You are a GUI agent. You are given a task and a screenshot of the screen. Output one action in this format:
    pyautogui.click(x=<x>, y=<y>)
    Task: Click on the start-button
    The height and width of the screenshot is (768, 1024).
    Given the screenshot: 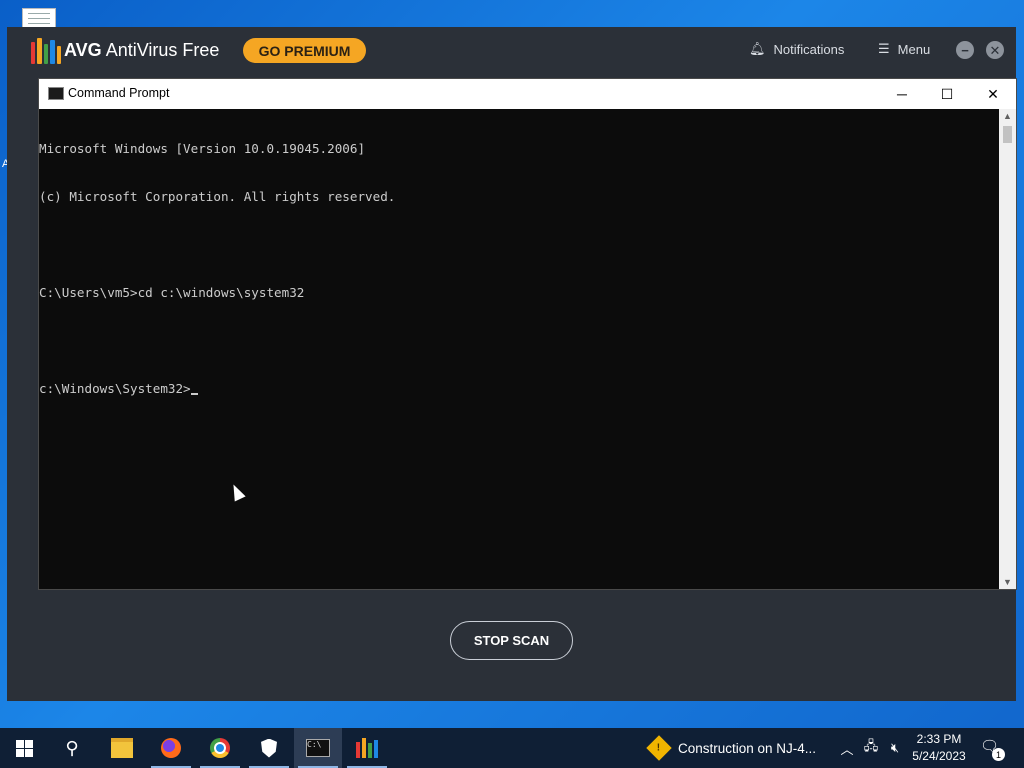 What is the action you would take?
    pyautogui.click(x=24, y=748)
    